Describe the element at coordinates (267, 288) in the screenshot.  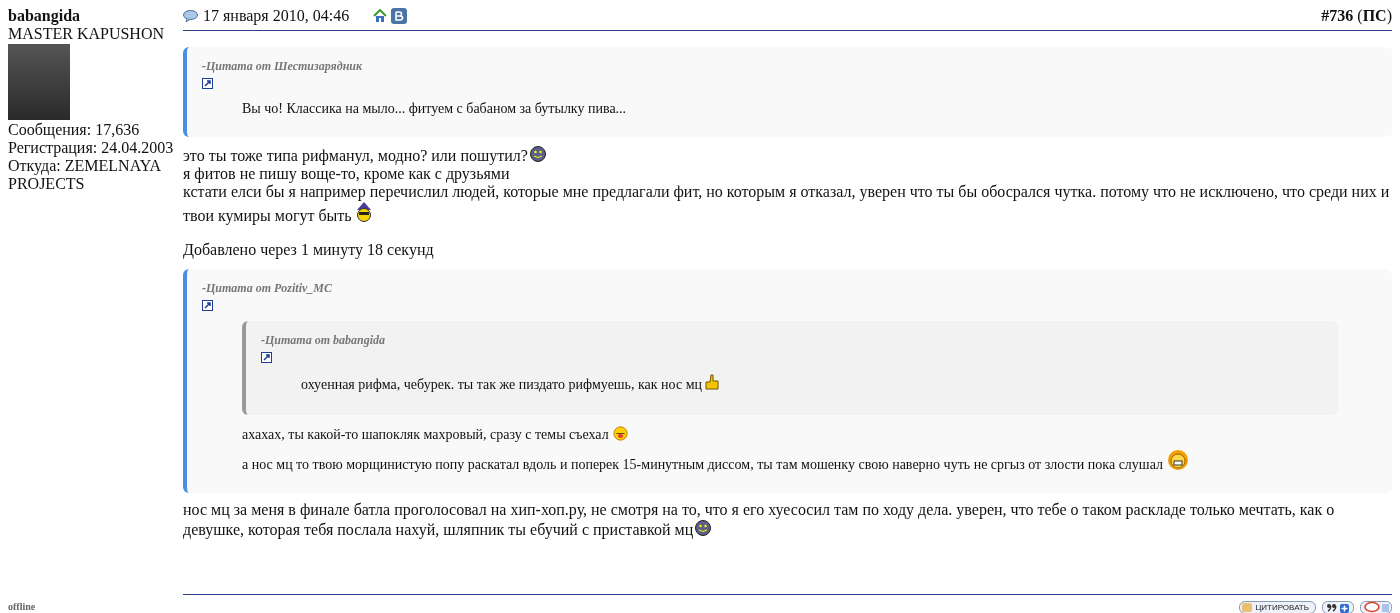
I see `quote-author: -Цитата от Pozitiv_MC` at that location.